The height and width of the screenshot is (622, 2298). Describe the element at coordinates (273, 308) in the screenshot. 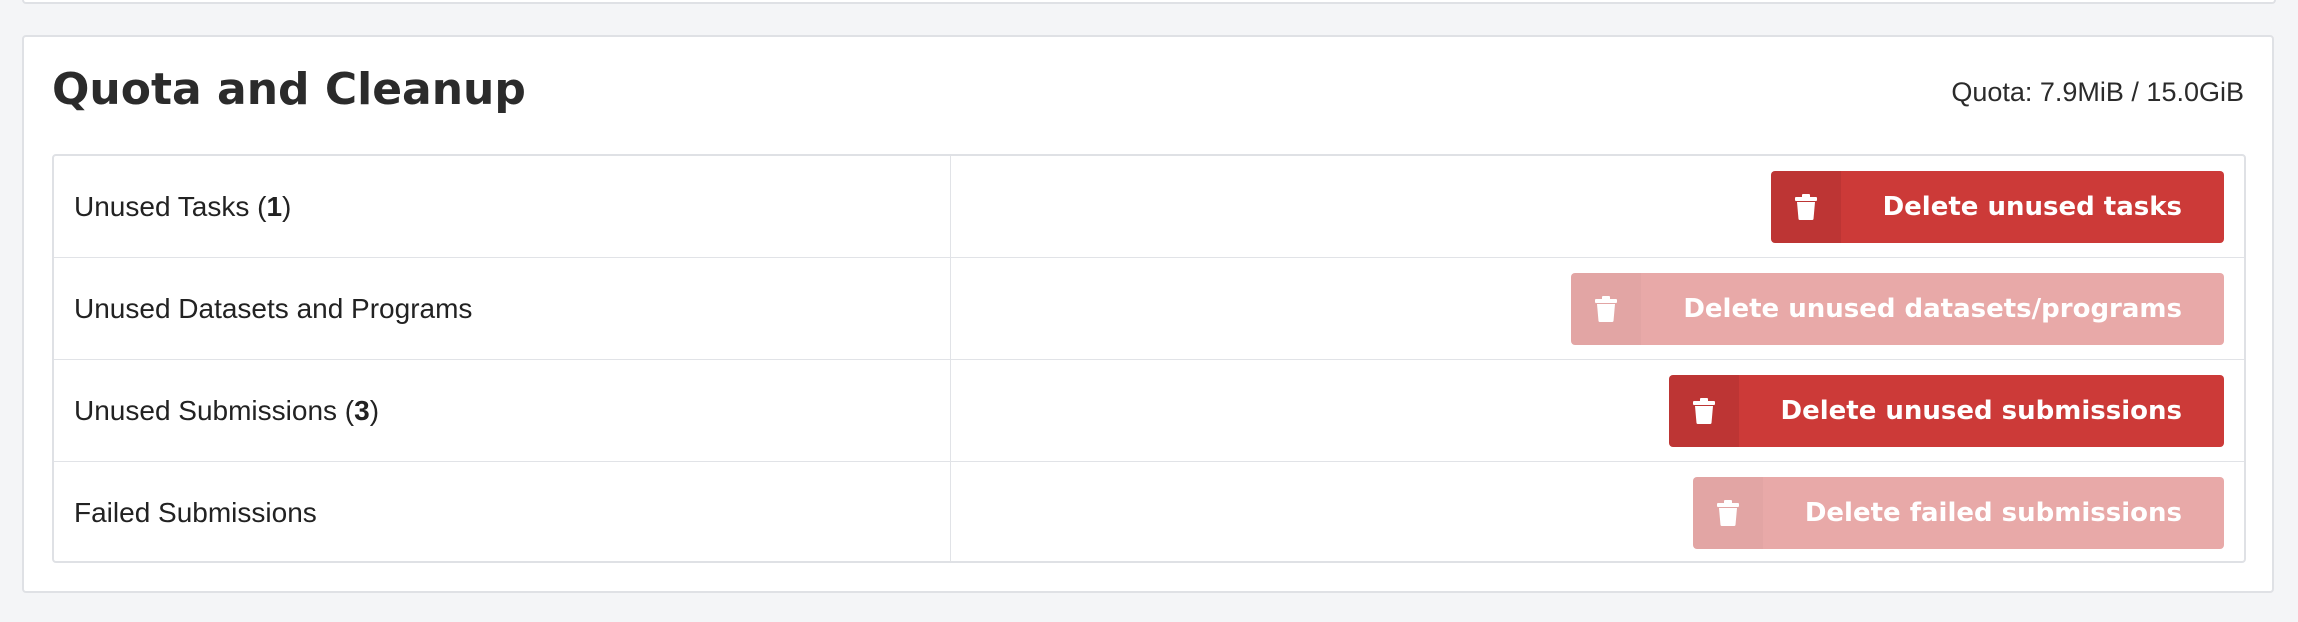

I see `row-label-text: Unused Datasets and Programs` at that location.